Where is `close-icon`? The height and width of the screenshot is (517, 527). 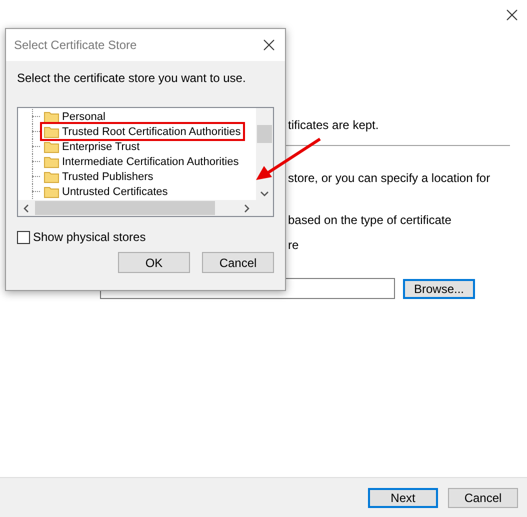 close-icon is located at coordinates (269, 45).